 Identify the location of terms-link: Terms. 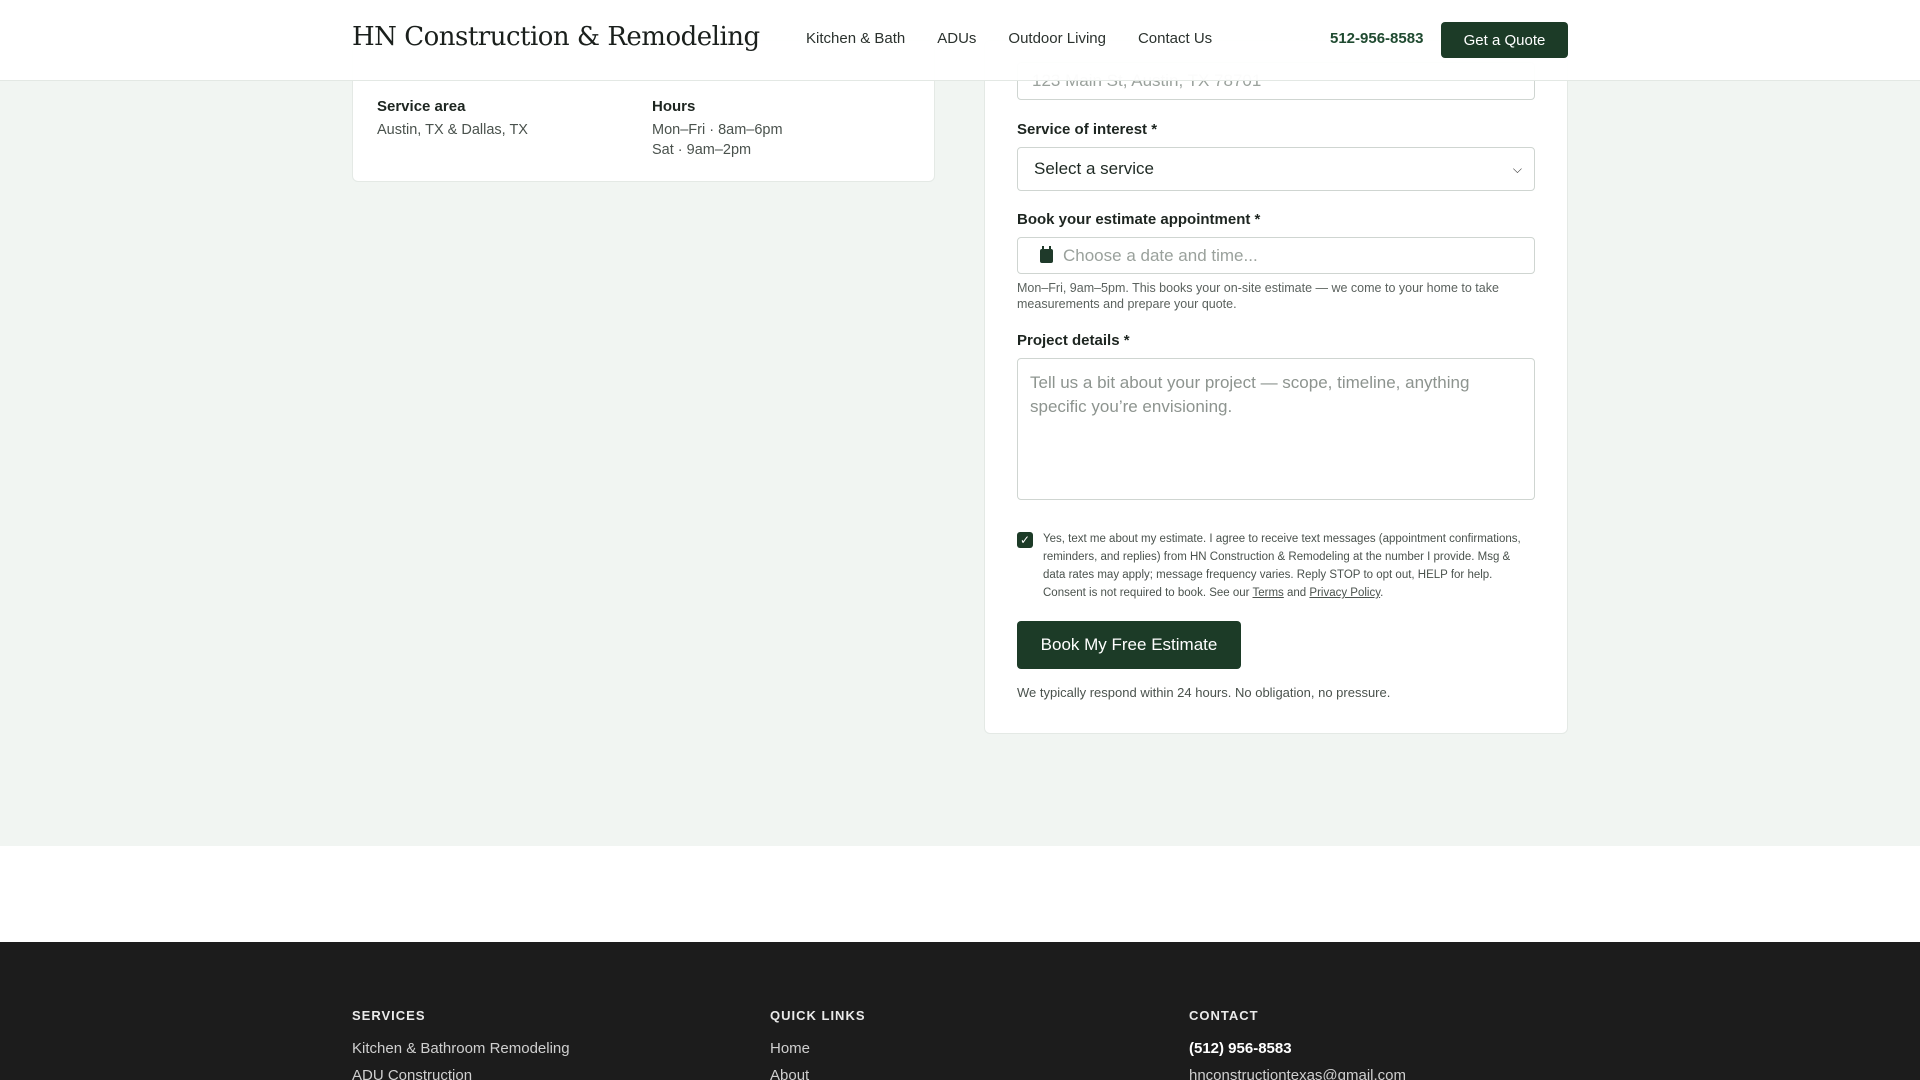
(1268, 593).